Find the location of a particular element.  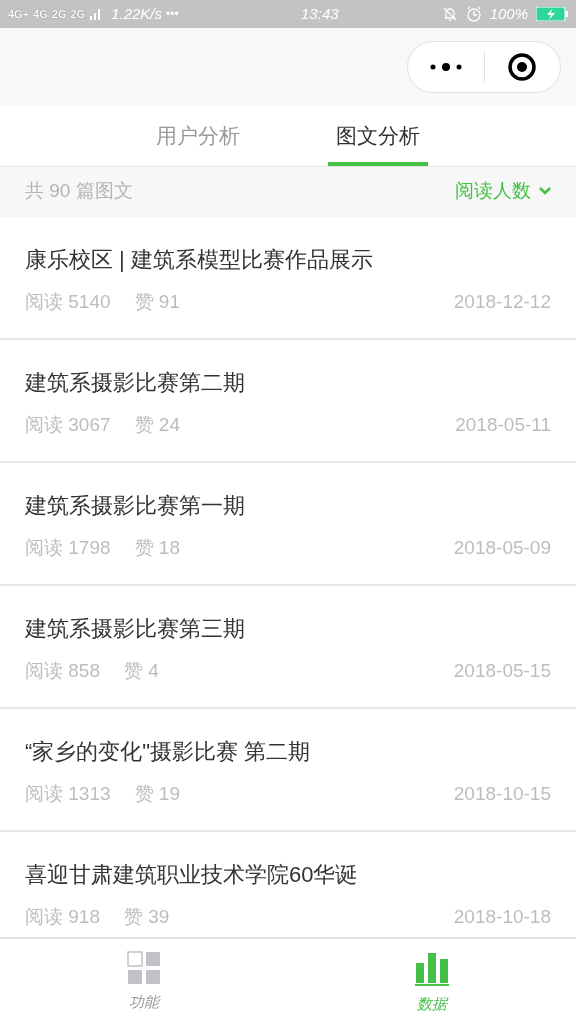

like-count: 赞 39 is located at coordinates (147, 917).